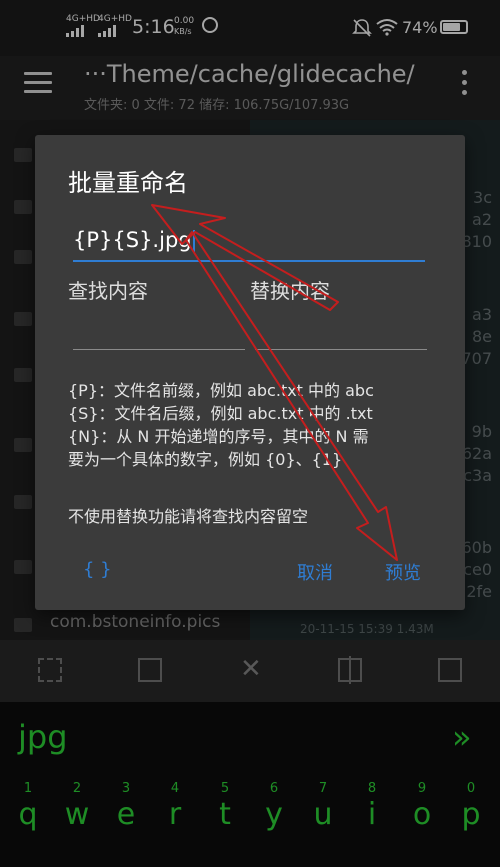 This screenshot has height=867, width=500. I want to click on replace-field-label: 替换内容, so click(290, 291).